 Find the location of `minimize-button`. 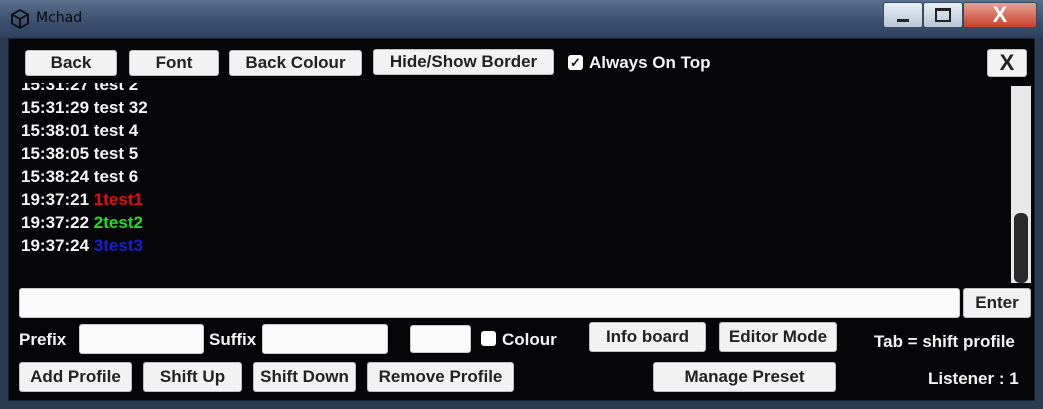

minimize-button is located at coordinates (903, 15).